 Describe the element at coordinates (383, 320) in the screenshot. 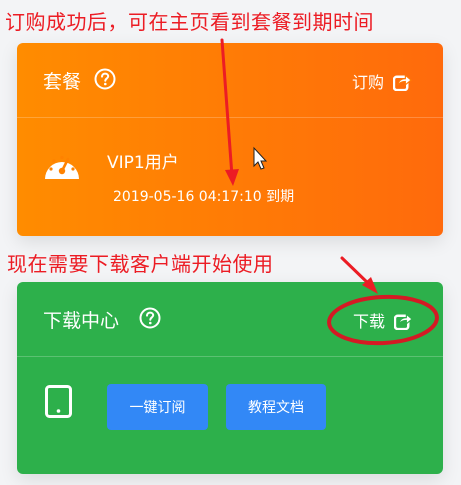

I see `annotation-circle` at that location.